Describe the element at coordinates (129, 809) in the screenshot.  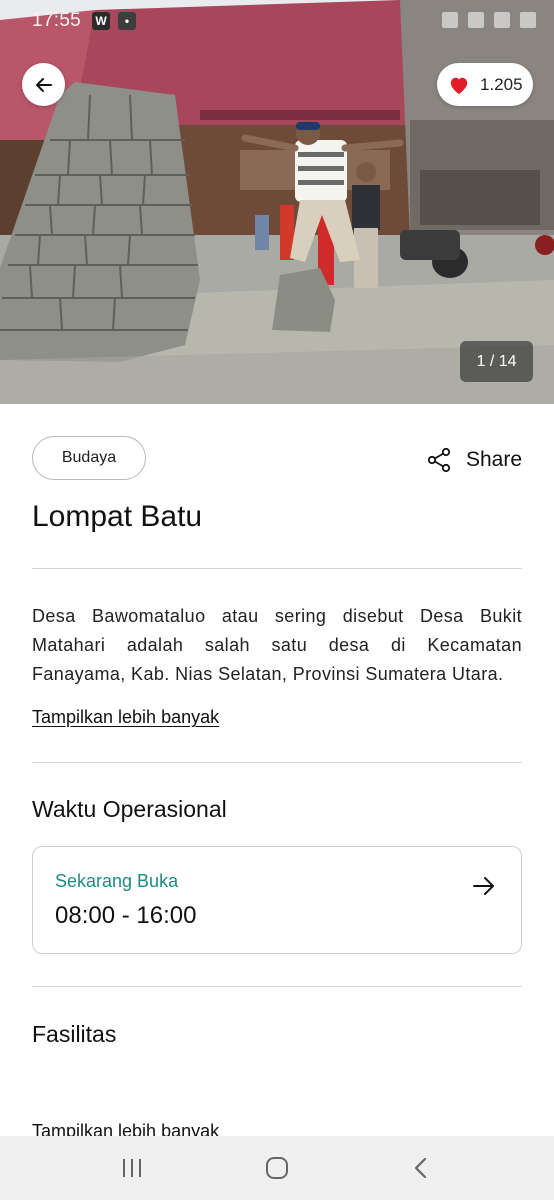
I see `hours-section-title: Waktu Operasional` at that location.